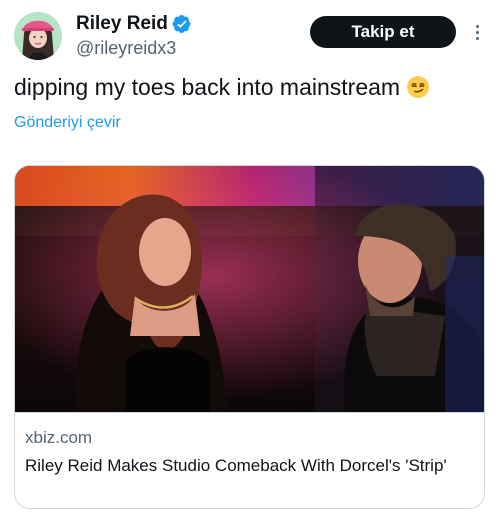 Image resolution: width=500 pixels, height=515 pixels. What do you see at coordinates (67, 123) in the screenshot?
I see `translate-post-link: Gönderiyi çevir` at bounding box center [67, 123].